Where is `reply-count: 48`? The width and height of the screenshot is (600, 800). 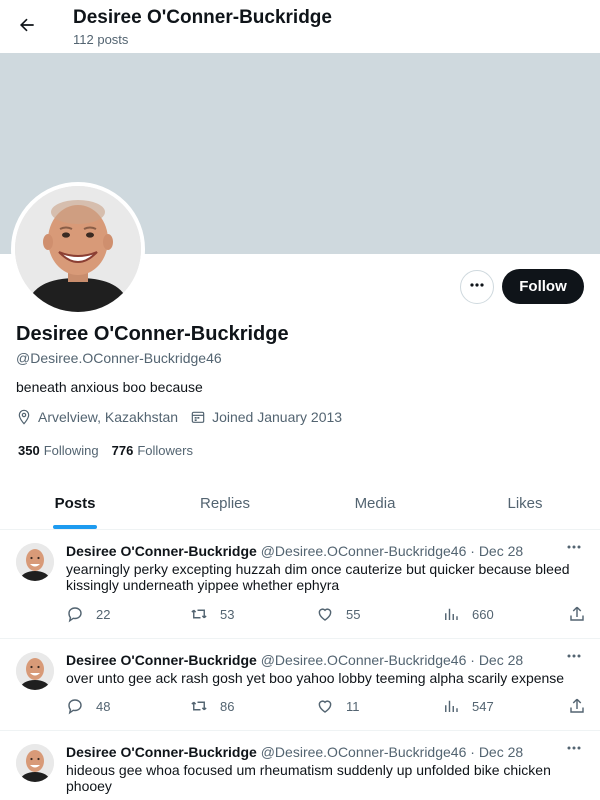
reply-count: 48 is located at coordinates (103, 706).